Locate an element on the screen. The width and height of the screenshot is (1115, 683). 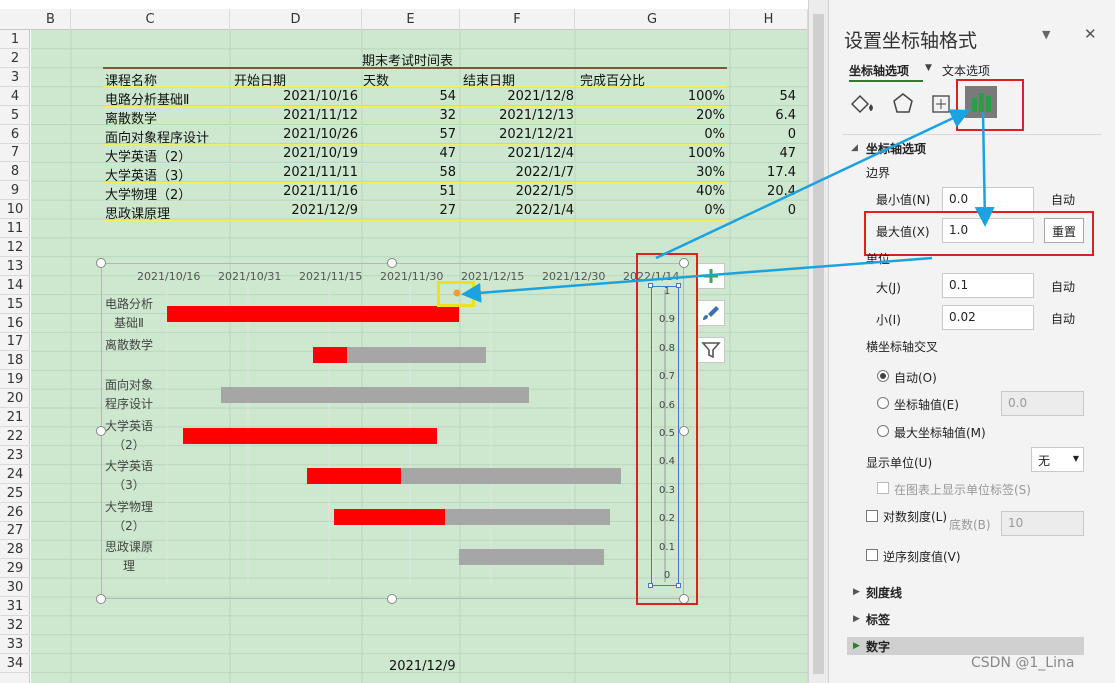
reverse-label: 逆序刻度值(V) is located at coordinates (922, 557).